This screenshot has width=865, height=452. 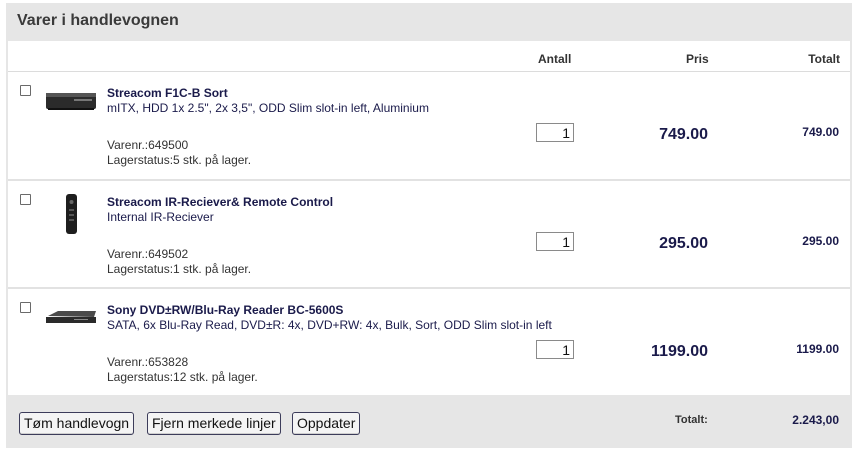 I want to click on column-header-totalt: Totalt, so click(x=824, y=59).